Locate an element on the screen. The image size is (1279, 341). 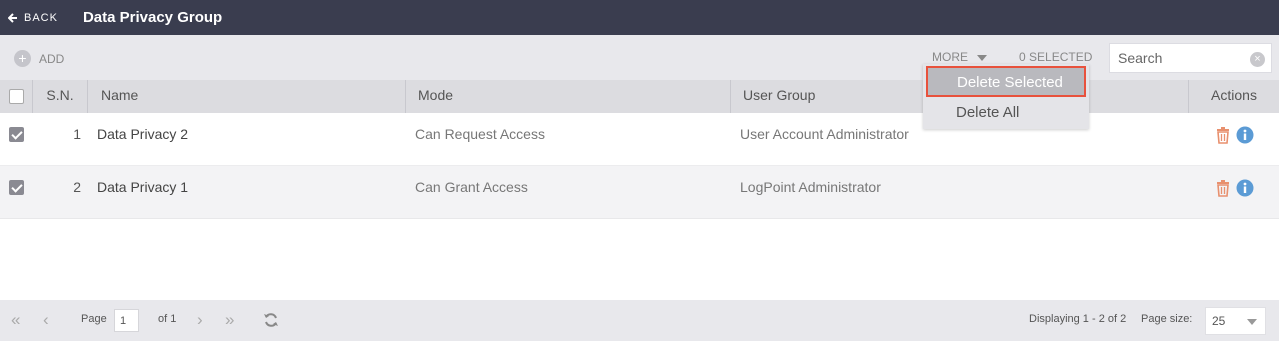
search-box: × is located at coordinates (1190, 58).